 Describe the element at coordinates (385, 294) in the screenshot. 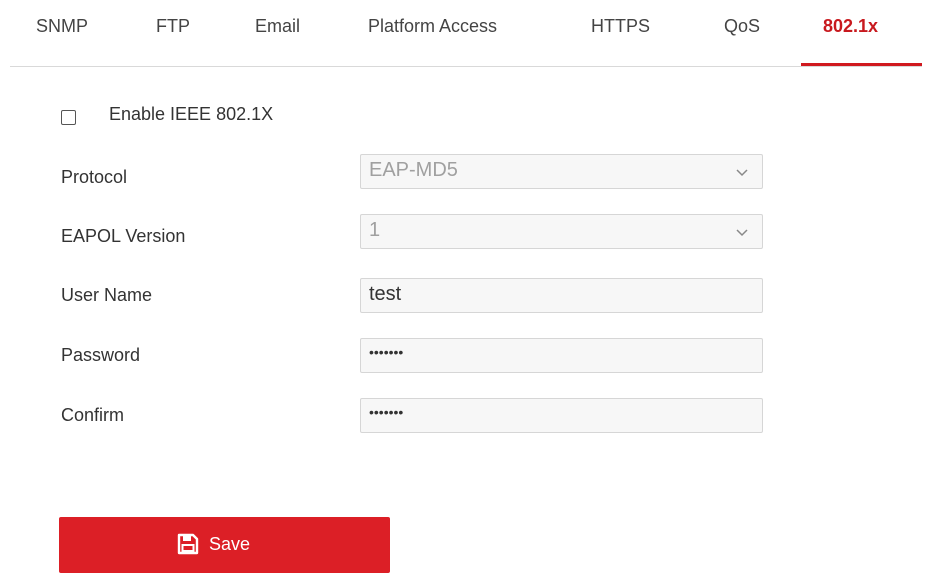

I see `username-value: test` at that location.